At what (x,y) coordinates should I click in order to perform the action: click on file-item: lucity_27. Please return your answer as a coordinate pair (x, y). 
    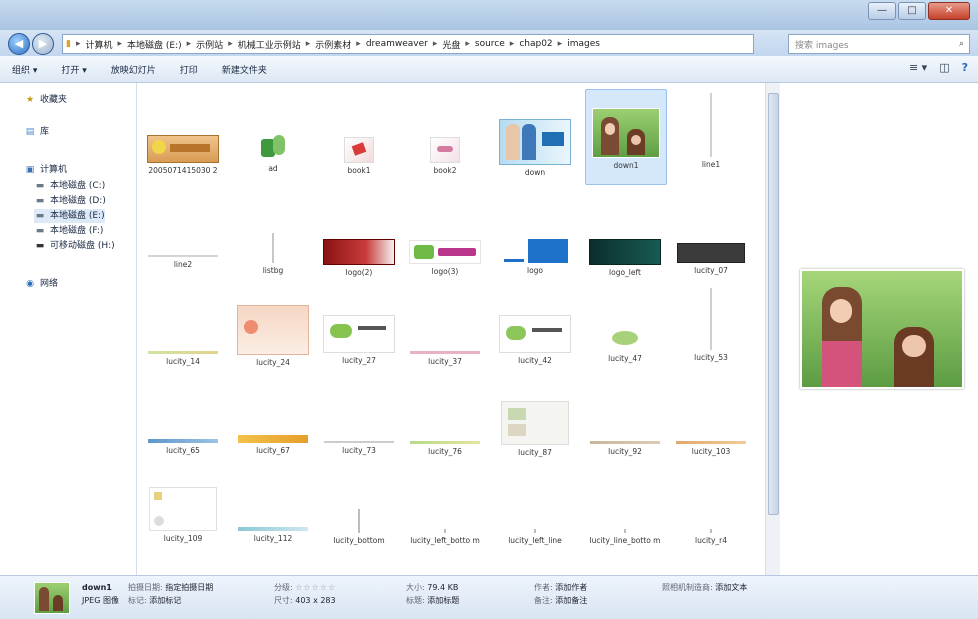
    Looking at the image, I should click on (359, 336).